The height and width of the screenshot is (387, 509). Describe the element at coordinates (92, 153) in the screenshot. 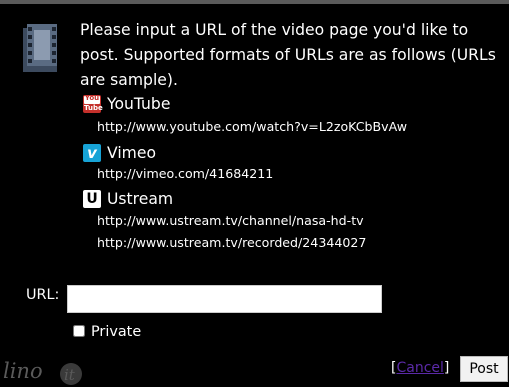

I see `vimeo-logo-icon: v` at that location.